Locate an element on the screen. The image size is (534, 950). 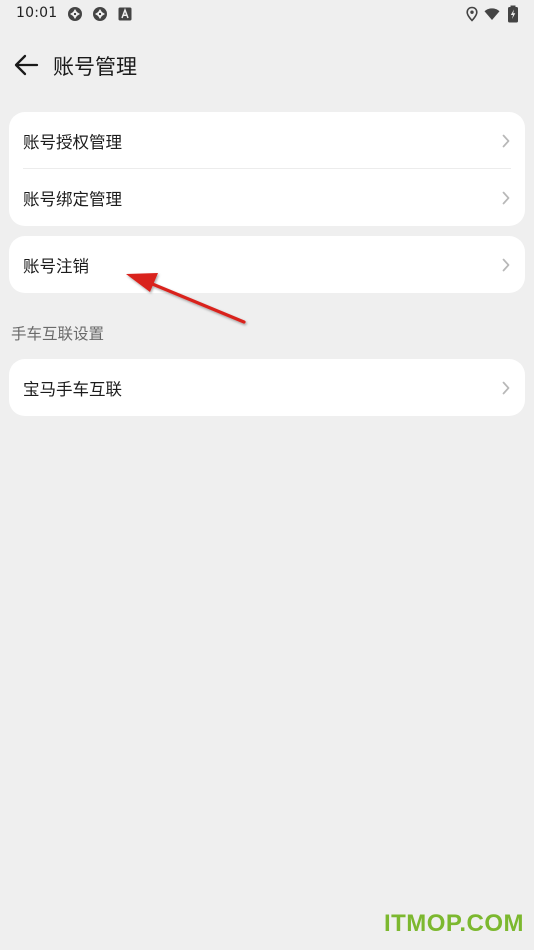
page-title: 账号管理 is located at coordinates (95, 67).